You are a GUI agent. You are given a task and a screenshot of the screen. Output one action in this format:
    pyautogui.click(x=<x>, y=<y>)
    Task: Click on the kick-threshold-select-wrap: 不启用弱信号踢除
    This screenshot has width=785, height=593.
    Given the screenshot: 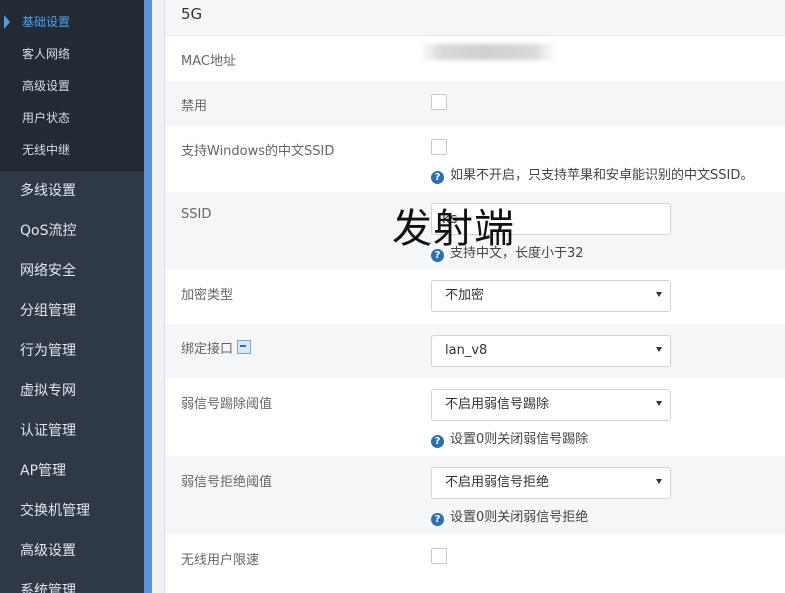 What is the action you would take?
    pyautogui.click(x=551, y=405)
    